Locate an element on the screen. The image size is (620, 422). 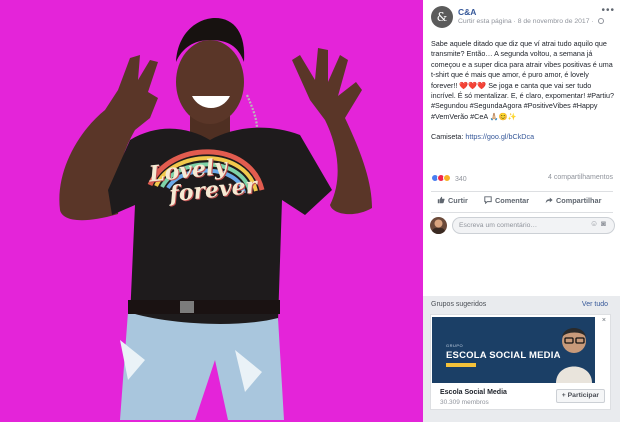
banner-person-illustration is located at coordinates (574, 355).